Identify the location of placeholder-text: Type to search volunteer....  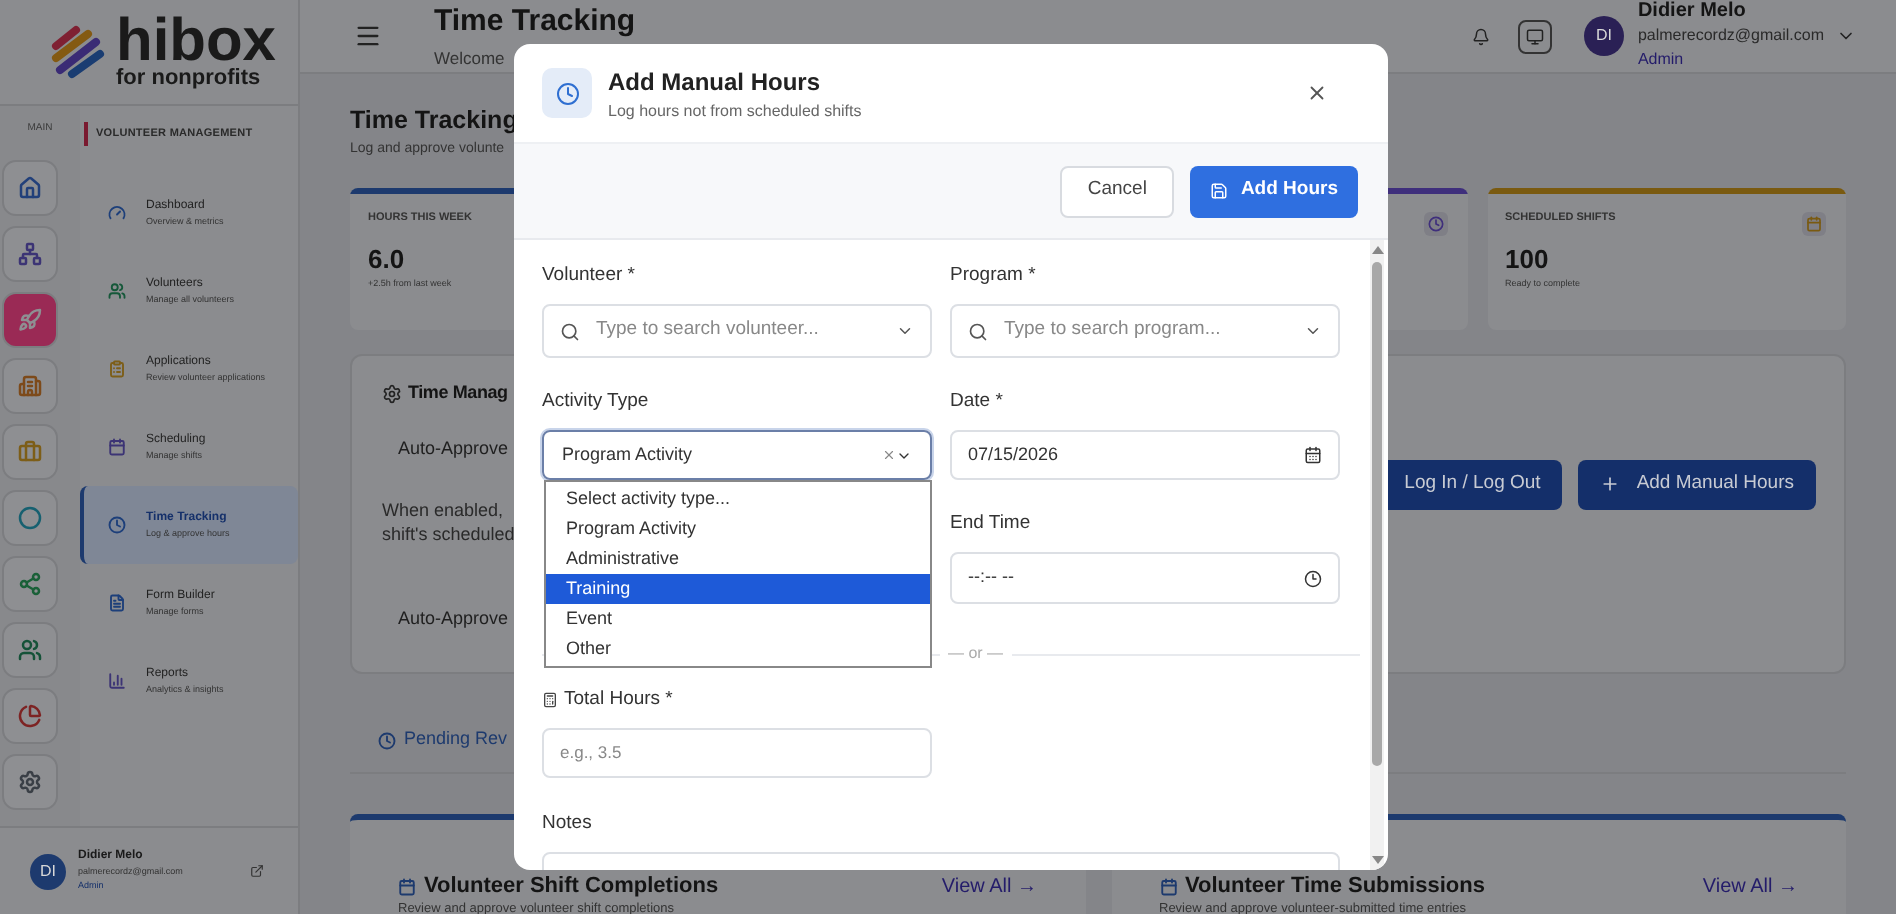
(708, 330).